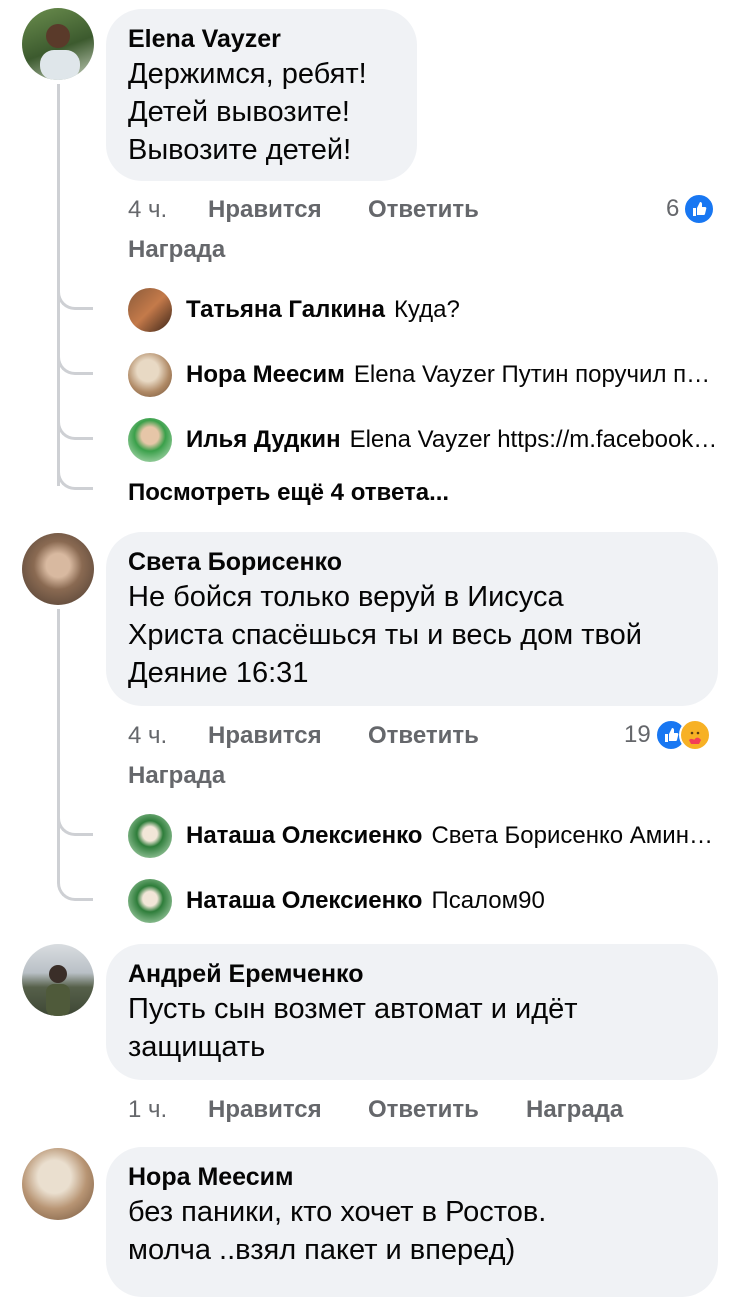 This screenshot has height=1297, width=740. What do you see at coordinates (667, 735) in the screenshot?
I see `reaction-summary: 19` at bounding box center [667, 735].